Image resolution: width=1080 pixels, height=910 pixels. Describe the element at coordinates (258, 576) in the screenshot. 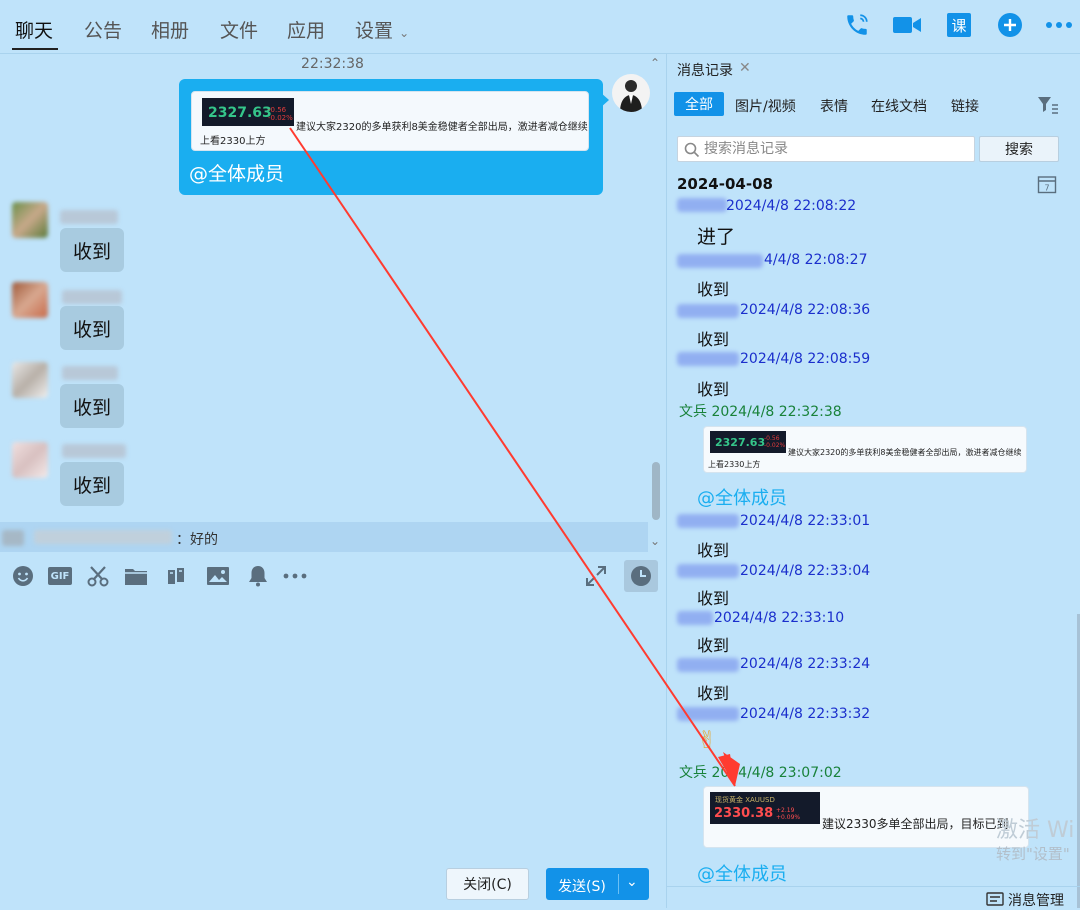

I see `bell-icon` at that location.